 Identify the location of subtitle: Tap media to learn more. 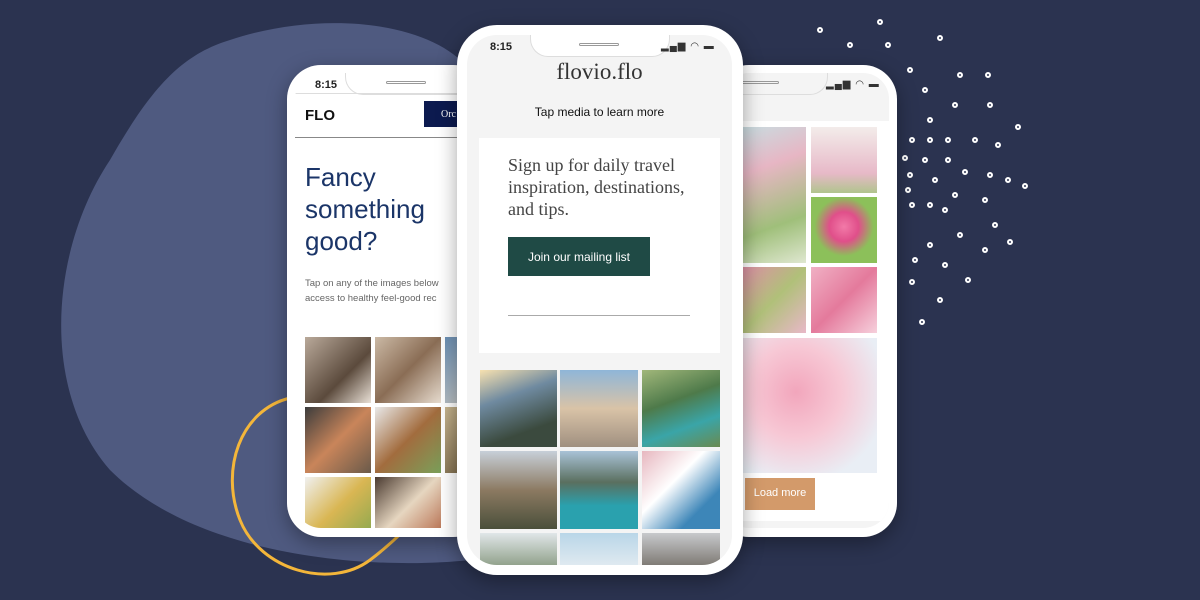
(599, 112).